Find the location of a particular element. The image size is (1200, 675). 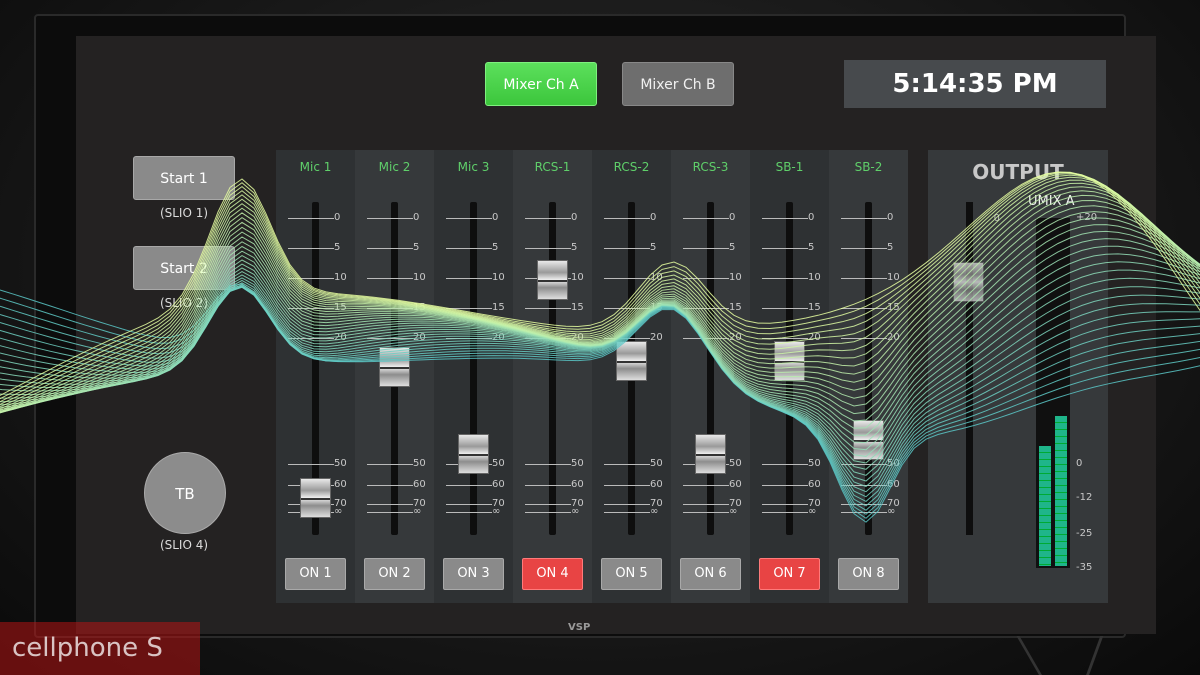

start-2-slio-label: (SLIO 2) is located at coordinates (184, 303).